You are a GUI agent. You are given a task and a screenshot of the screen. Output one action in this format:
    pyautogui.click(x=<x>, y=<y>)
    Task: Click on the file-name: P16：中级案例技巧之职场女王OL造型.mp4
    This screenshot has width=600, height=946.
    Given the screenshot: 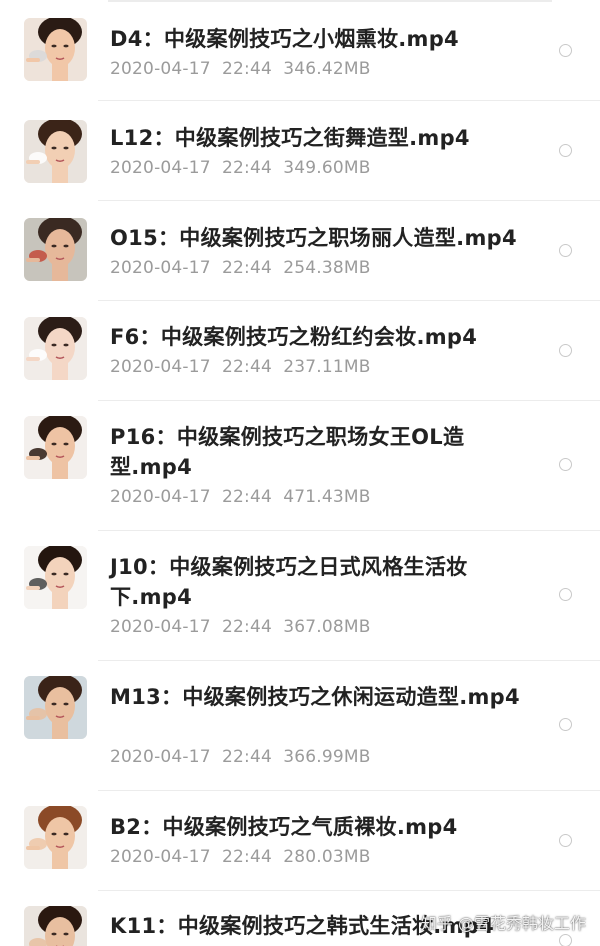 What is the action you would take?
    pyautogui.click(x=287, y=452)
    